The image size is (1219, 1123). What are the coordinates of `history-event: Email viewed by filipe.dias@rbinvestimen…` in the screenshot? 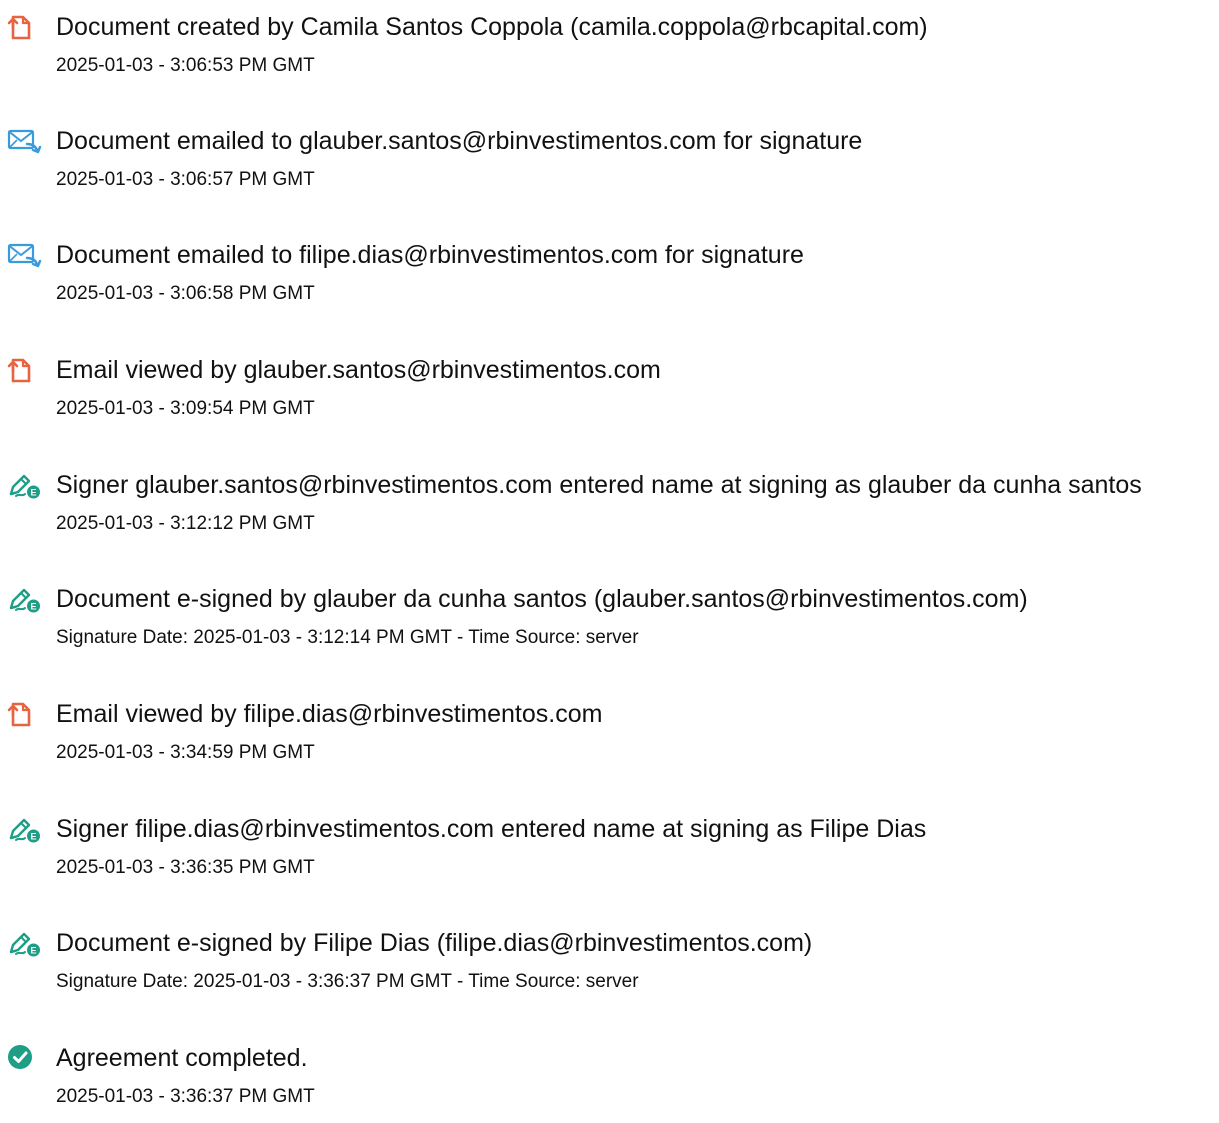 It's located at (609, 739).